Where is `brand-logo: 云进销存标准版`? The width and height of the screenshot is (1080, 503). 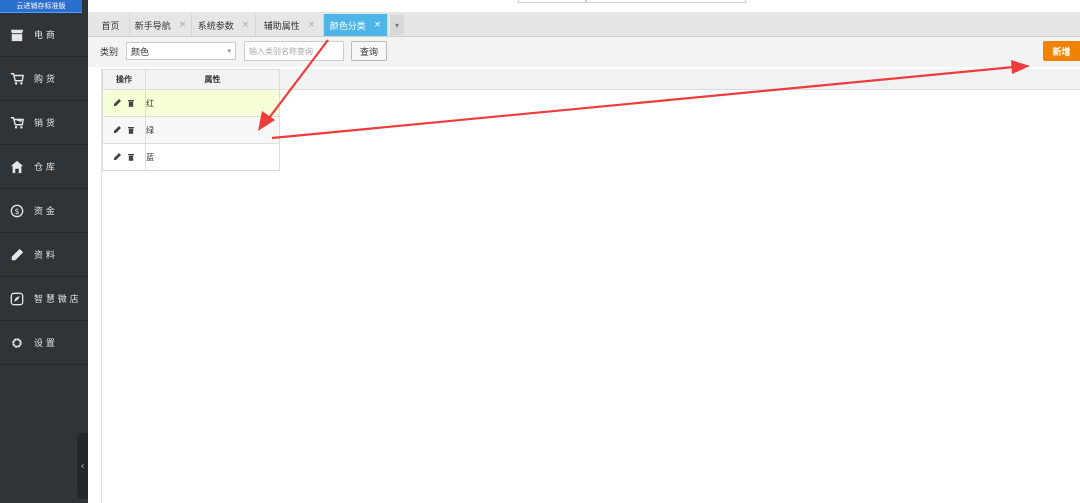 brand-logo: 云进销存标准版 is located at coordinates (41, 6).